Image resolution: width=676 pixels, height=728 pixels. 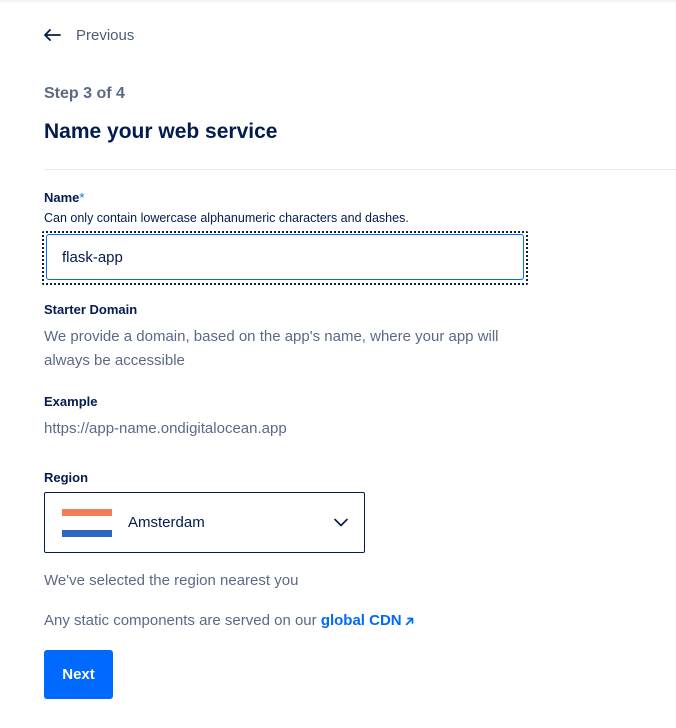 I want to click on region-selected-value: Amsterdam, so click(x=166, y=522).